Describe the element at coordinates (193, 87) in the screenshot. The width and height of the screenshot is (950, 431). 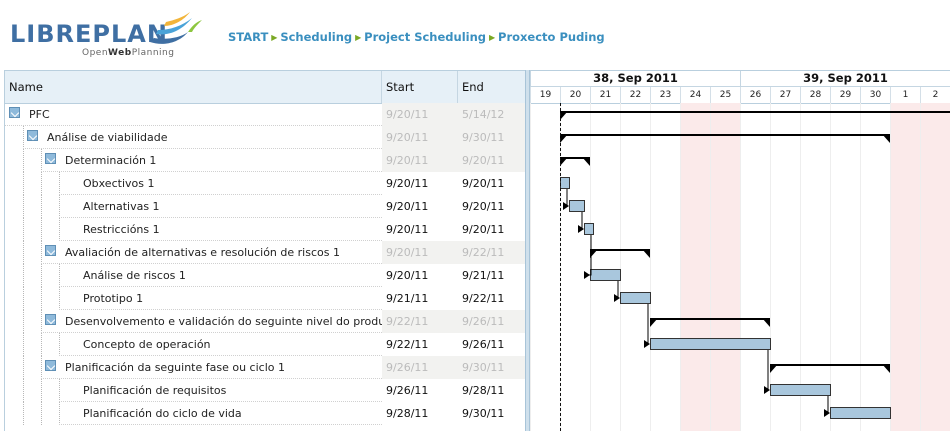
I see `column-header-name: Name` at that location.